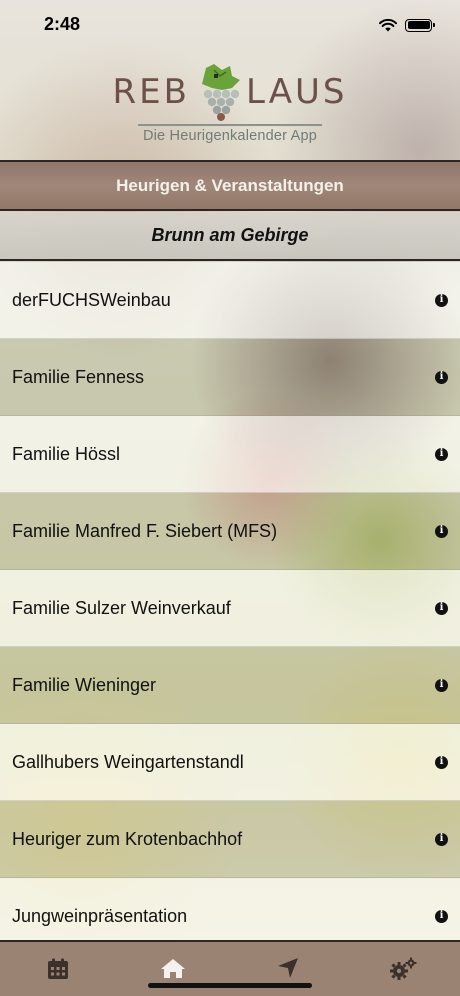  I want to click on tab-location, so click(288, 968).